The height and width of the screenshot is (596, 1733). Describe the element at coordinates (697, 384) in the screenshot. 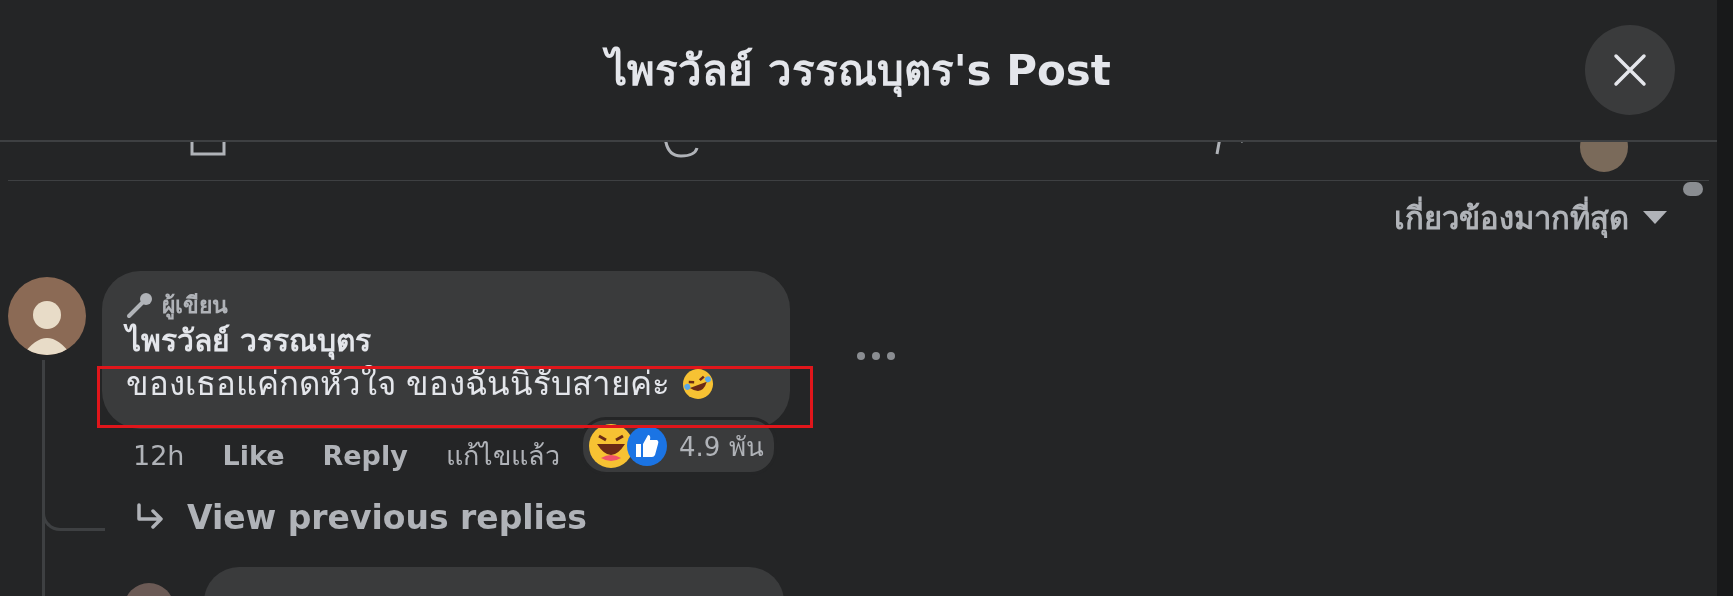

I see `laughing-emoji-icon` at that location.